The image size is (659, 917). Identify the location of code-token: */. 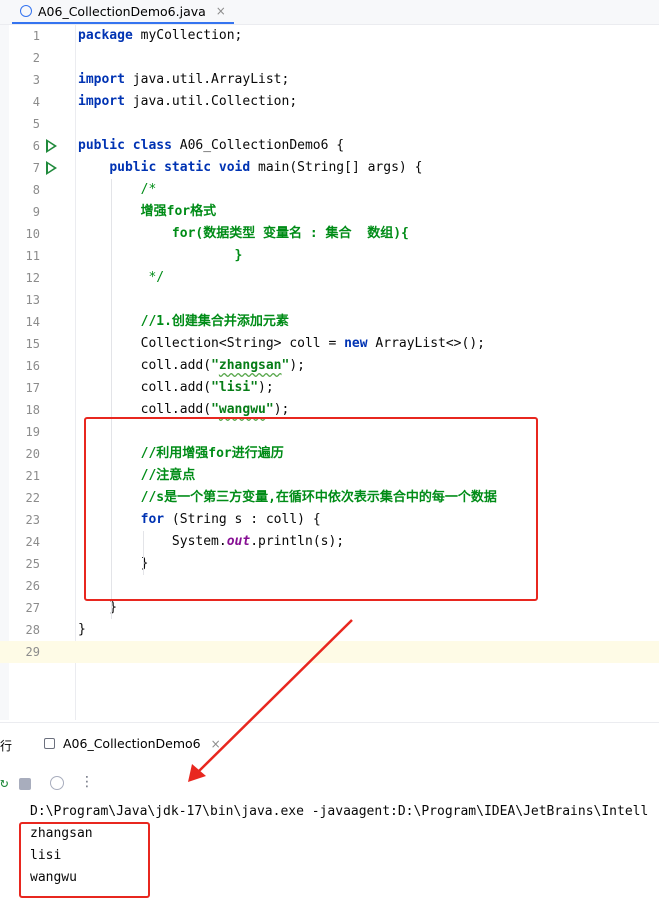
(156, 277).